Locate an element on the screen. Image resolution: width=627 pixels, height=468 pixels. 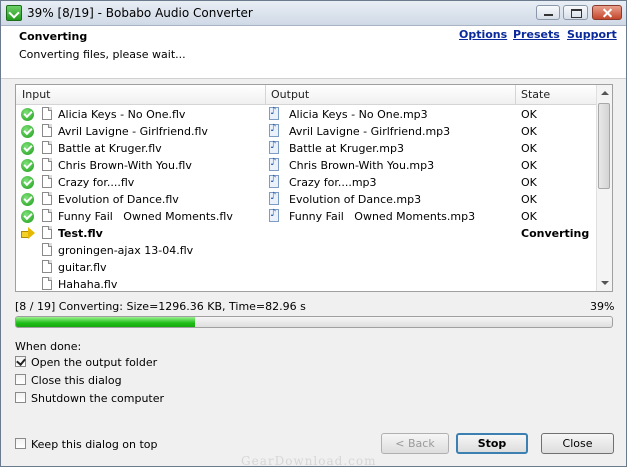
output-filename: Funny Fail Owned Moments.mp3 is located at coordinates (382, 216).